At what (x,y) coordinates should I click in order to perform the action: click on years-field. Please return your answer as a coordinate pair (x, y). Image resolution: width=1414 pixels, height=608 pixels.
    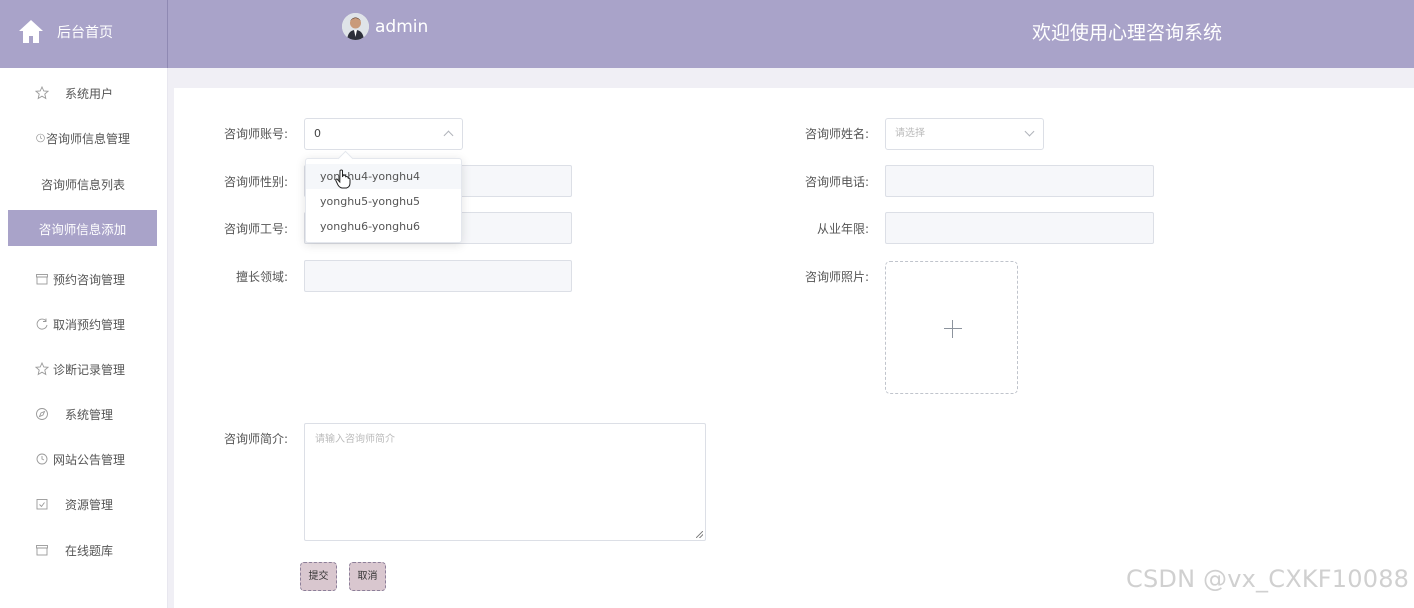
    Looking at the image, I should click on (1019, 228).